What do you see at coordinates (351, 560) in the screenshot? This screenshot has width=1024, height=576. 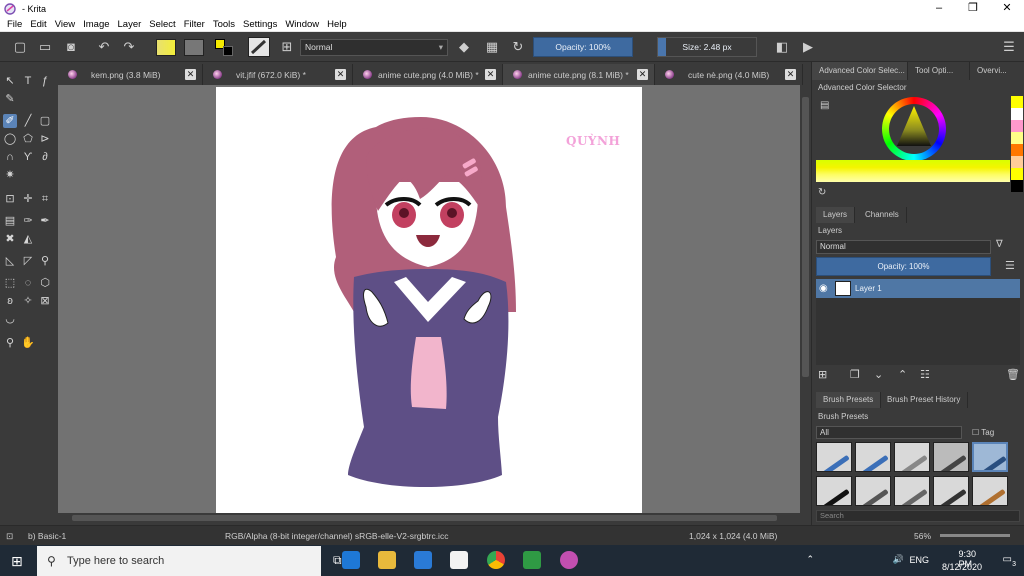 I see `edge-icon` at bounding box center [351, 560].